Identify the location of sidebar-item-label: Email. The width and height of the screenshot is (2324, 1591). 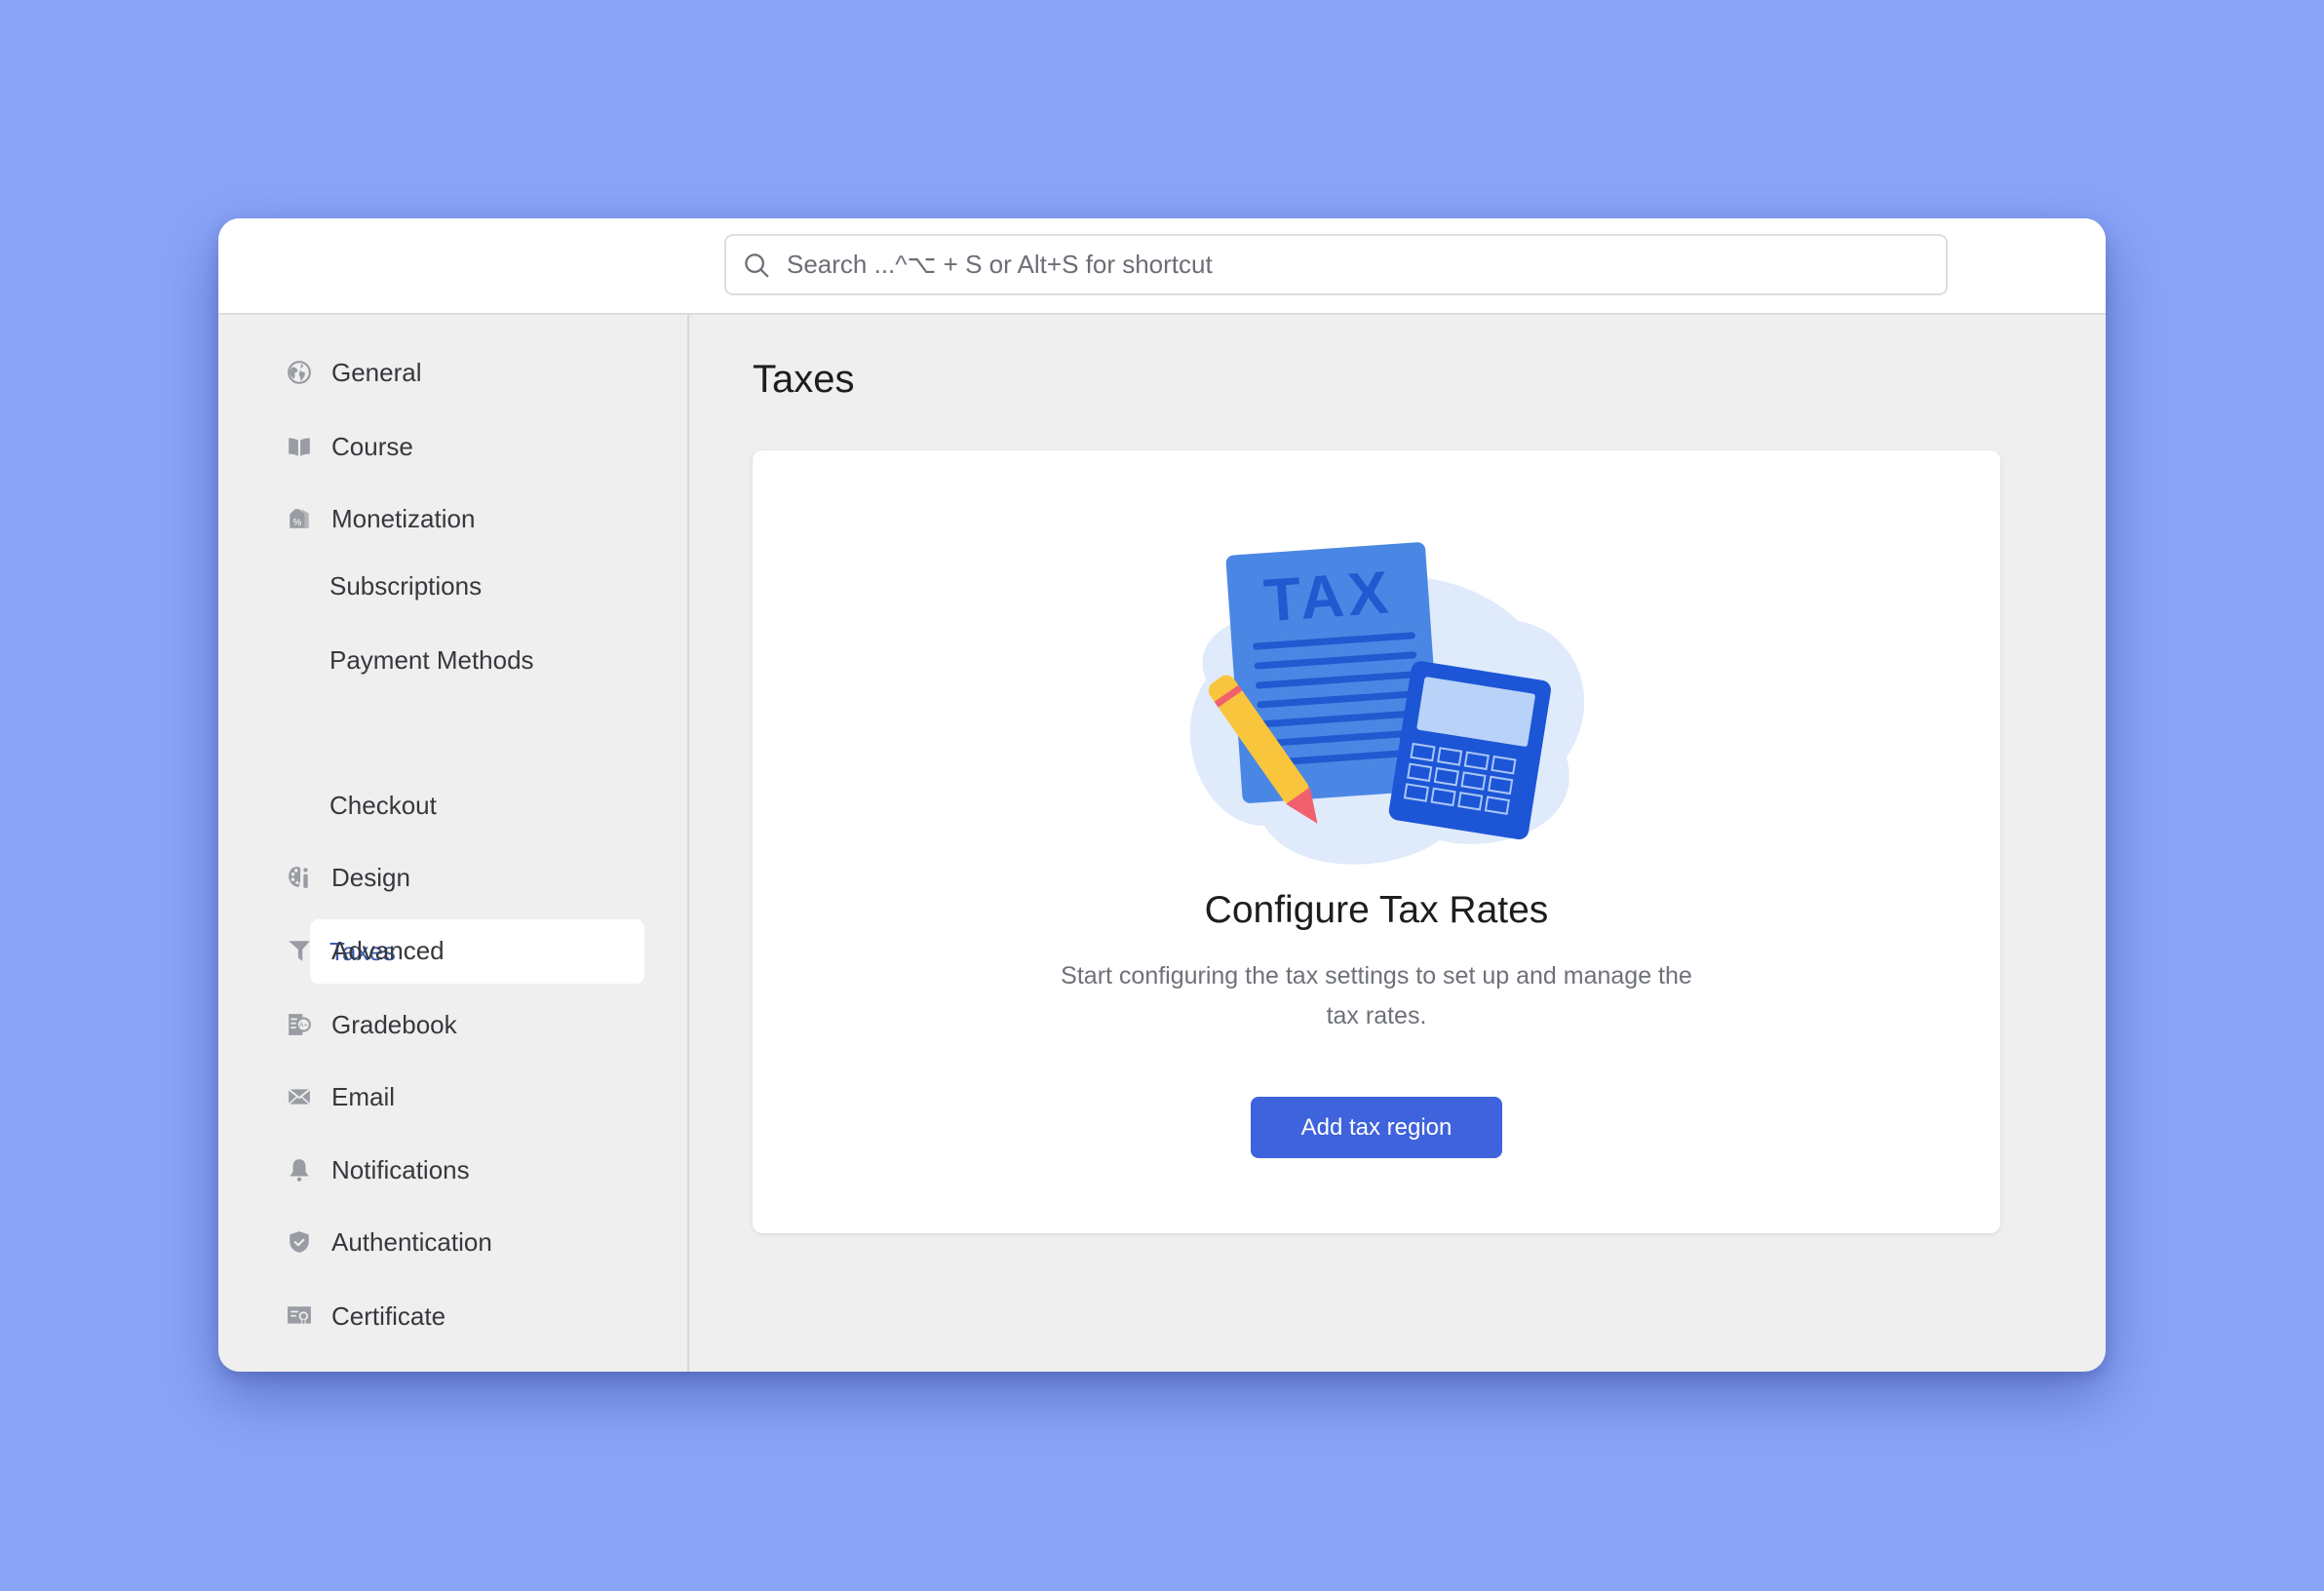
(363, 1096).